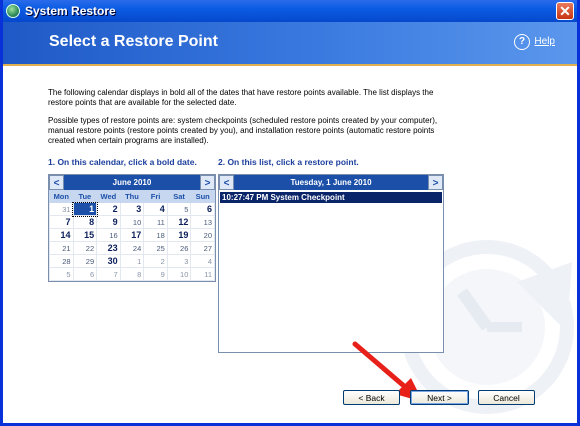 This screenshot has height=426, width=580. Describe the element at coordinates (56, 182) in the screenshot. I see `calendar-prev-button: <` at that location.